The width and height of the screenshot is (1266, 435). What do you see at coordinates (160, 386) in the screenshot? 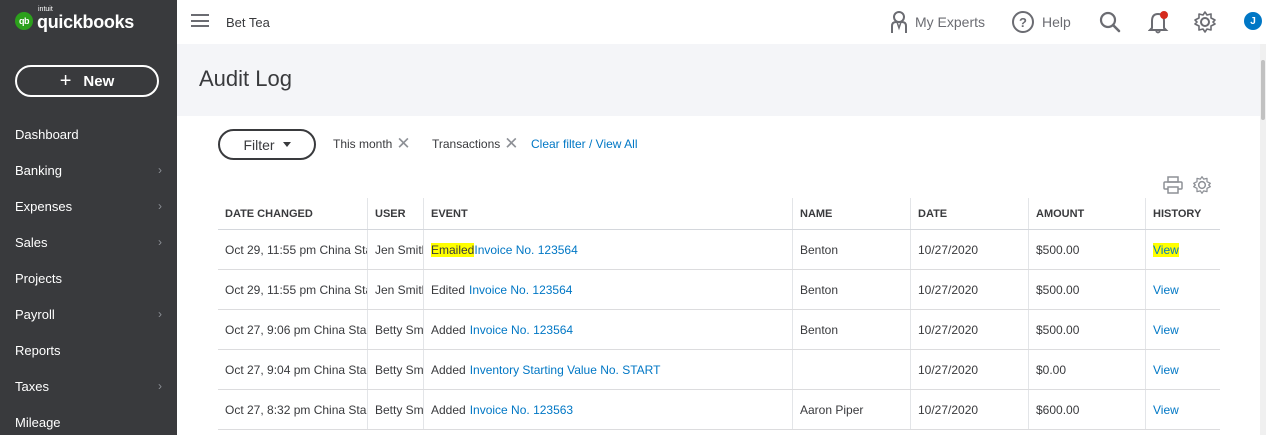
I see `chevron-right-icon: ›` at bounding box center [160, 386].